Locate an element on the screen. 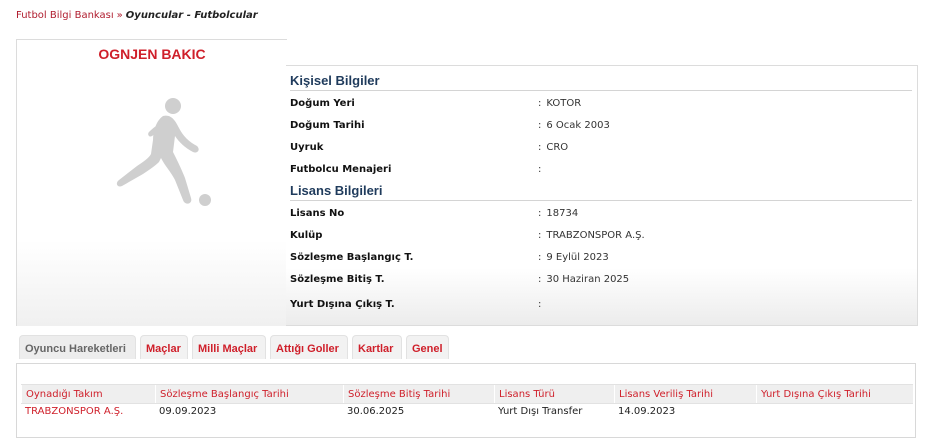 Image resolution: width=931 pixels, height=448 pixels. info-label: Sözleşme Bitiş T. is located at coordinates (337, 279).